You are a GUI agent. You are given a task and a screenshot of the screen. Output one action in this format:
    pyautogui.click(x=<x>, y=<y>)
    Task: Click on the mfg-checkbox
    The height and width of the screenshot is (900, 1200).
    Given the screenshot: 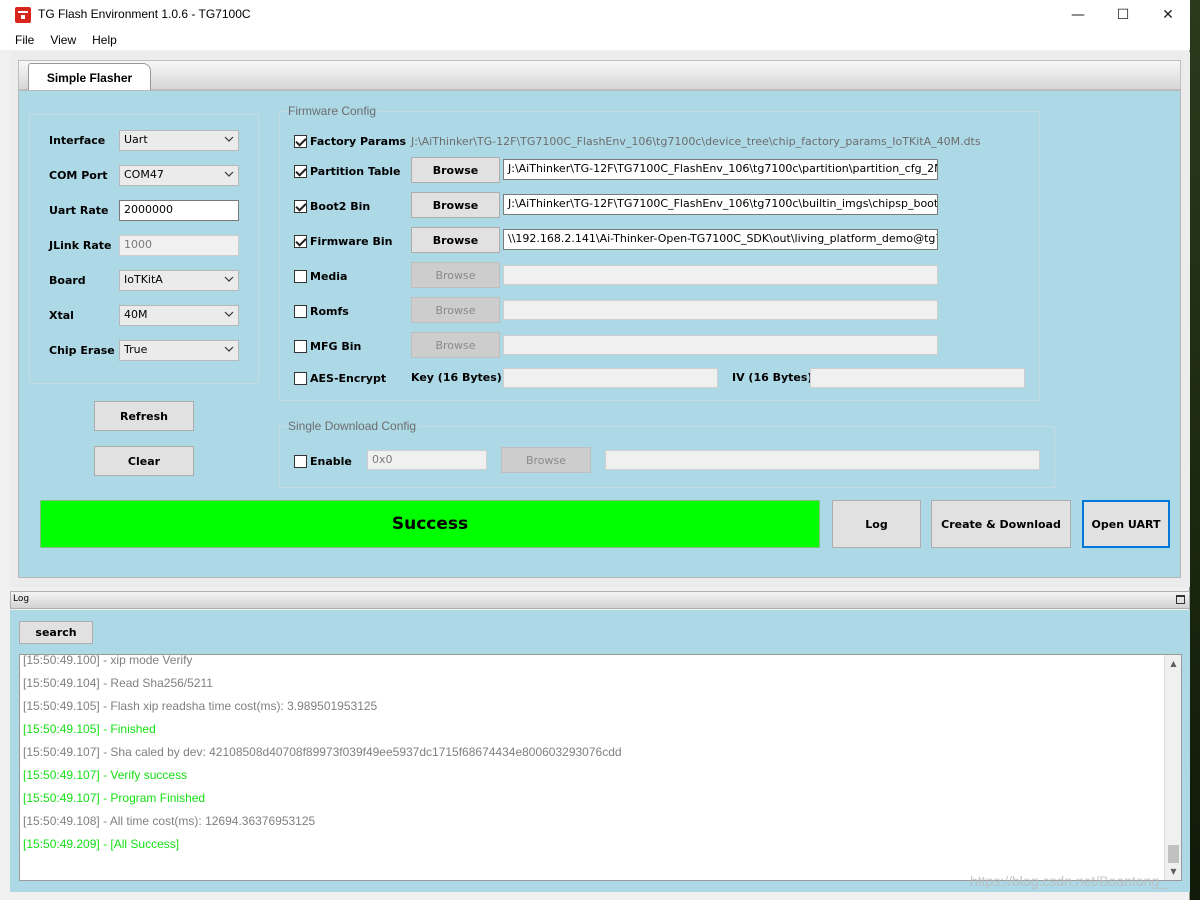 What is the action you would take?
    pyautogui.click(x=300, y=346)
    